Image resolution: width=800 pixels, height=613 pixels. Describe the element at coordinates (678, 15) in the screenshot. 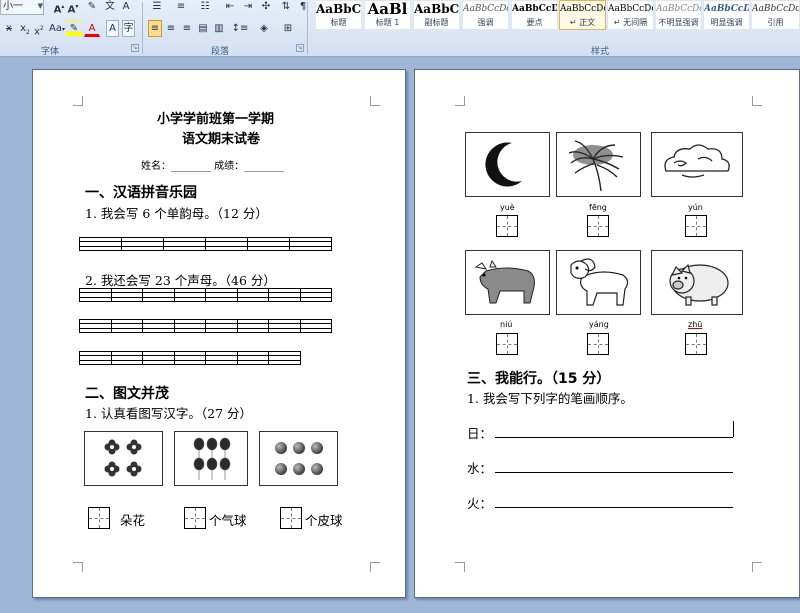

I see `style-subtle-emphasis: AaBbCcDd 不明显强调` at that location.